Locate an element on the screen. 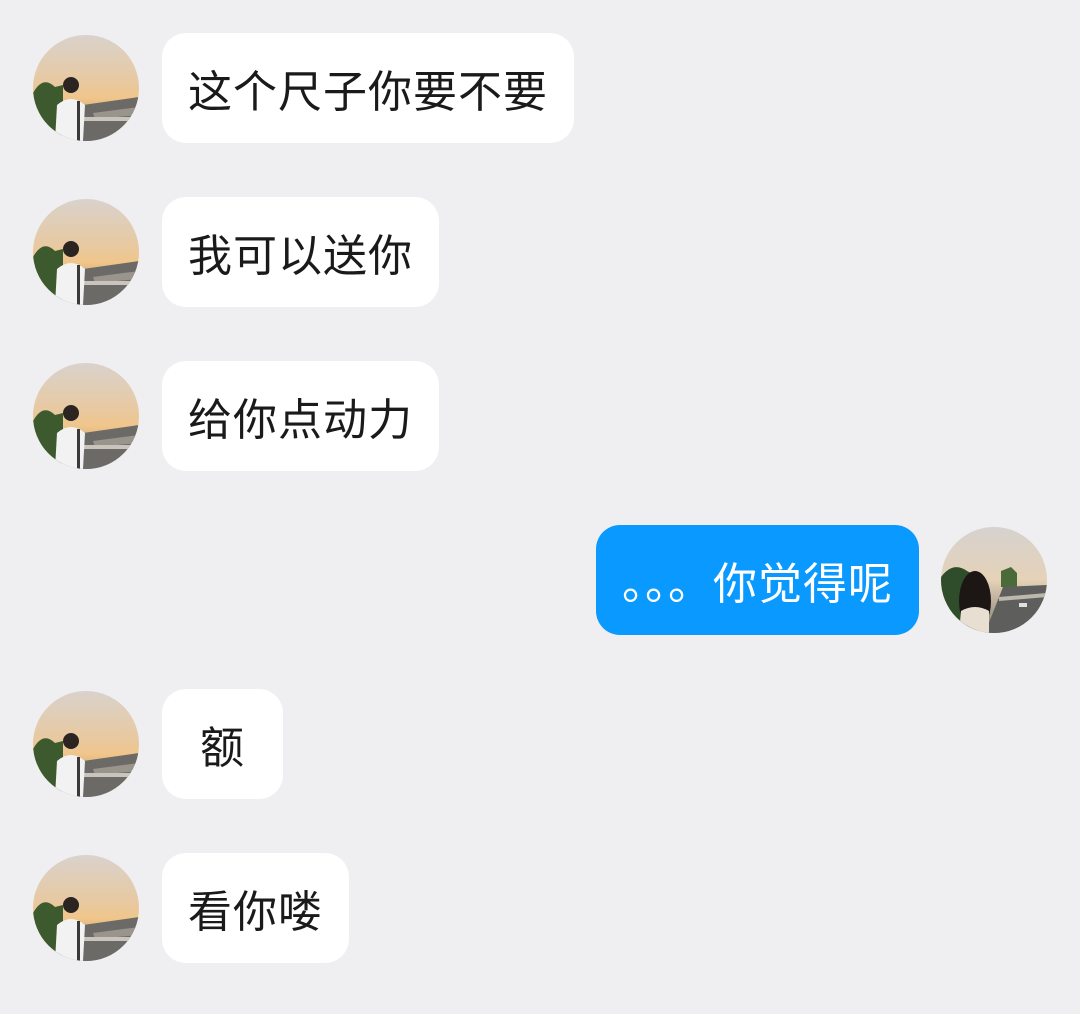 The height and width of the screenshot is (1014, 1080). message-bubble: 我可以送你 is located at coordinates (300, 252).